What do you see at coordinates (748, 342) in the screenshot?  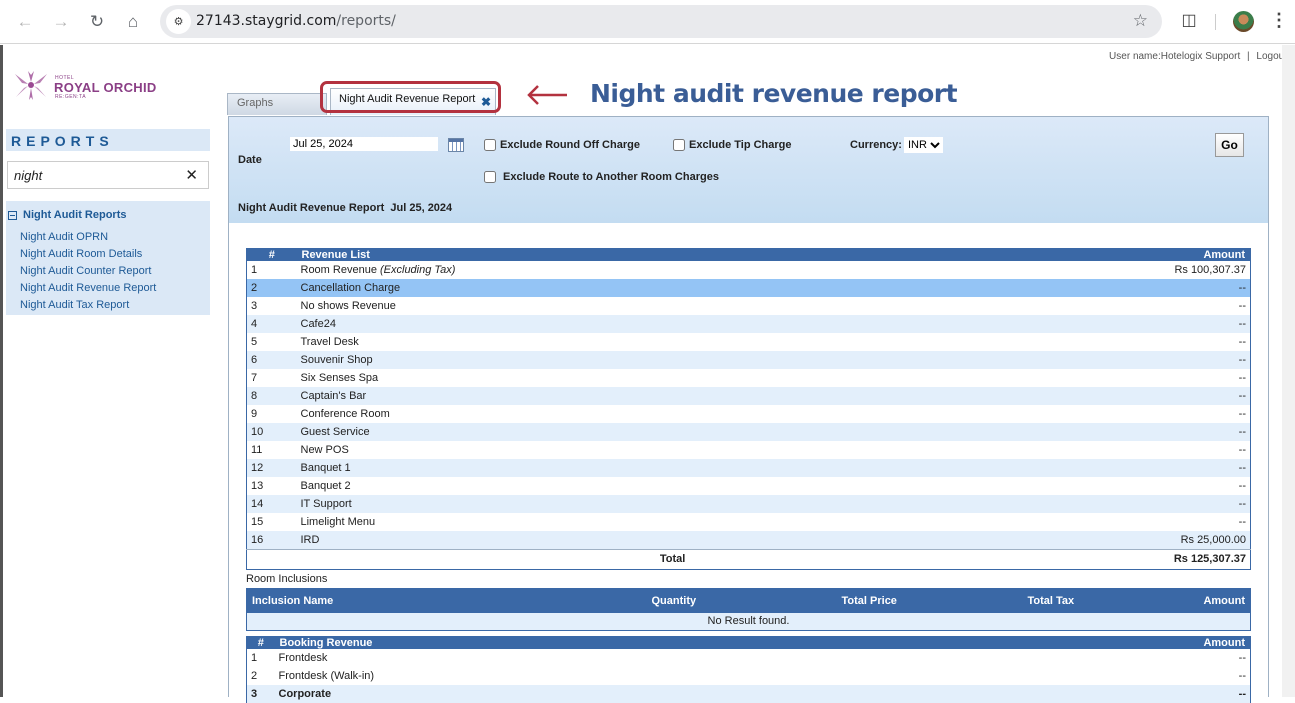 I see `revenue-row: 5 Travel Desk --` at bounding box center [748, 342].